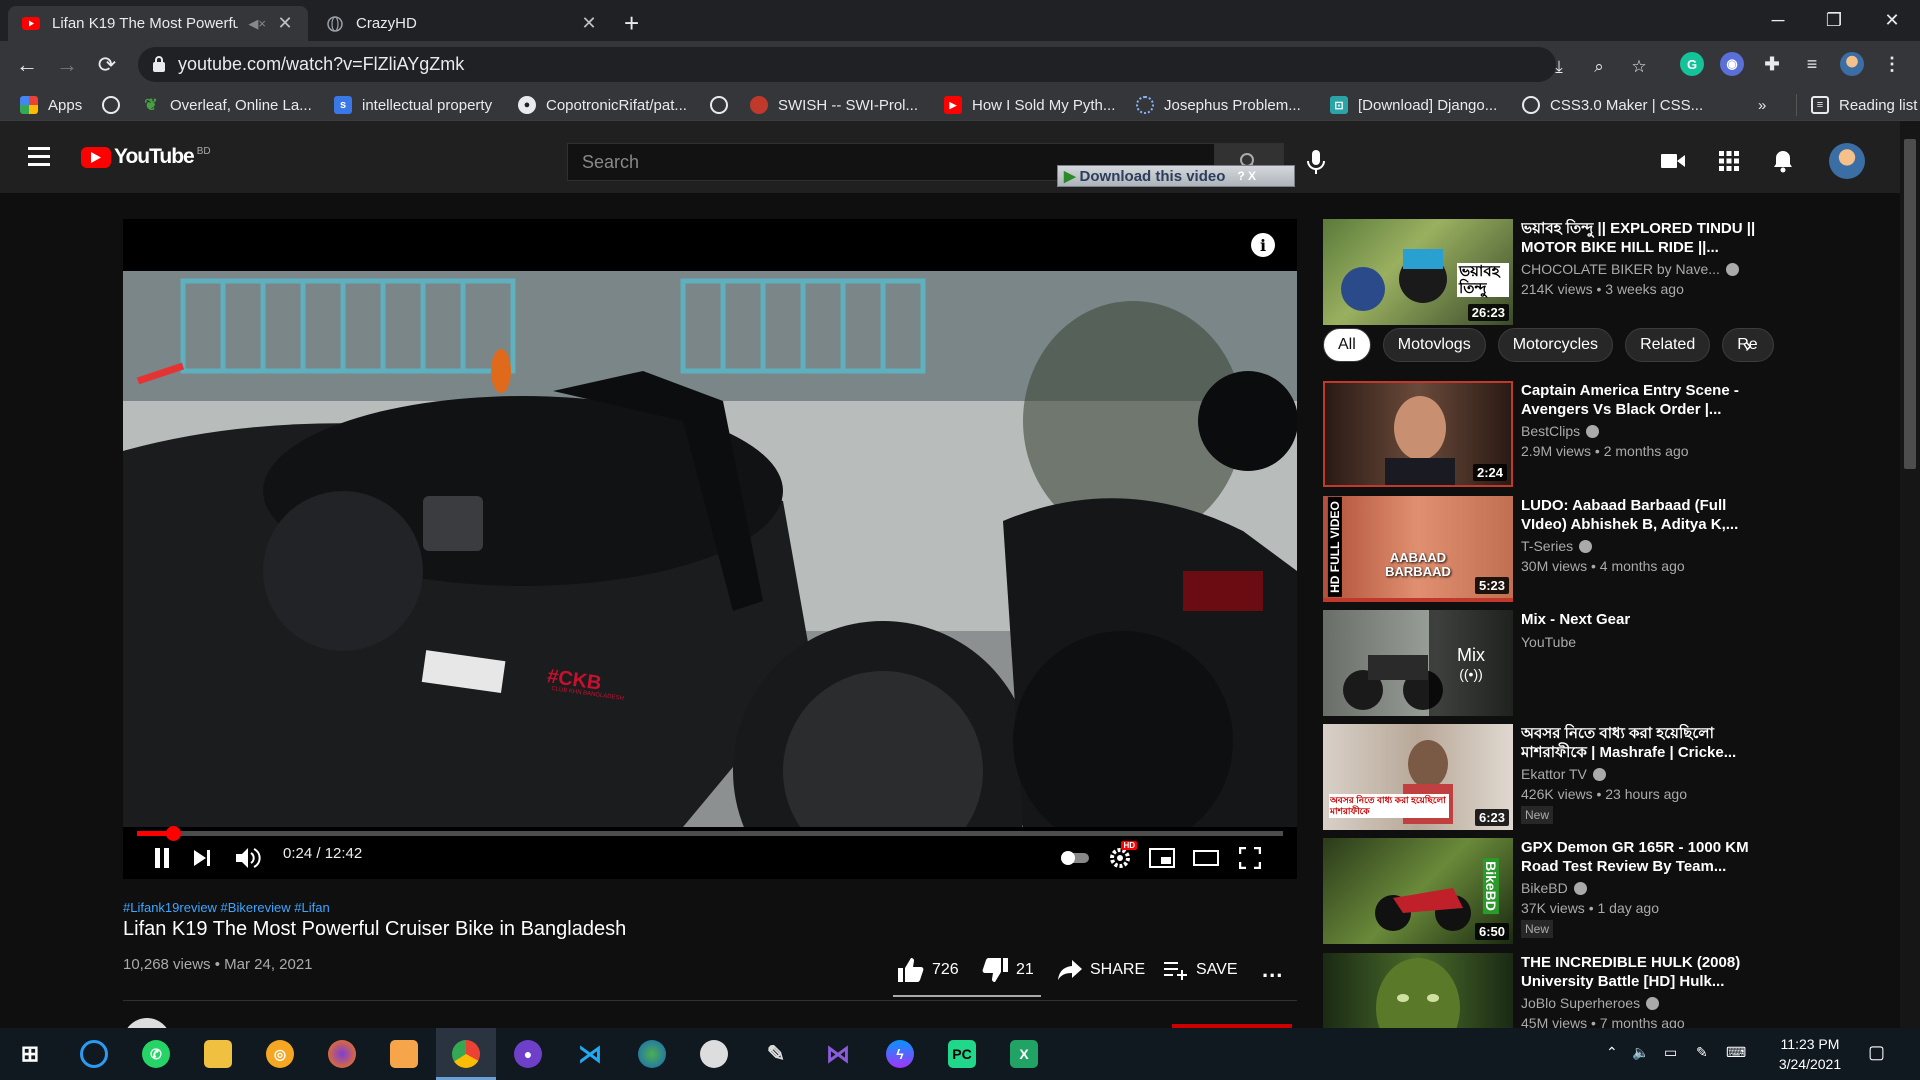  Describe the element at coordinates (1075, 858) in the screenshot. I see `autoplay-toggle` at that location.